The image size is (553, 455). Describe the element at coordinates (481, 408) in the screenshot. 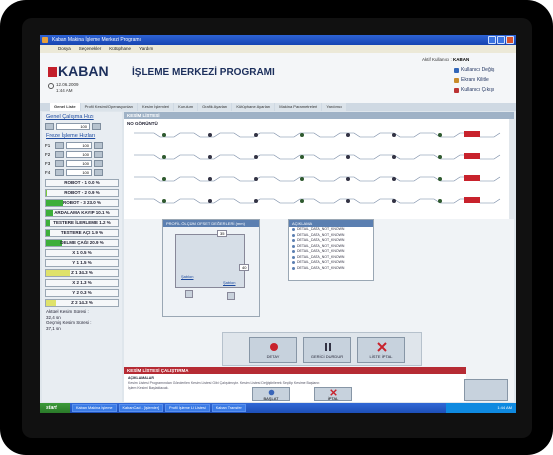

I see `system-tray-clock: 1:44 AM` at that location.